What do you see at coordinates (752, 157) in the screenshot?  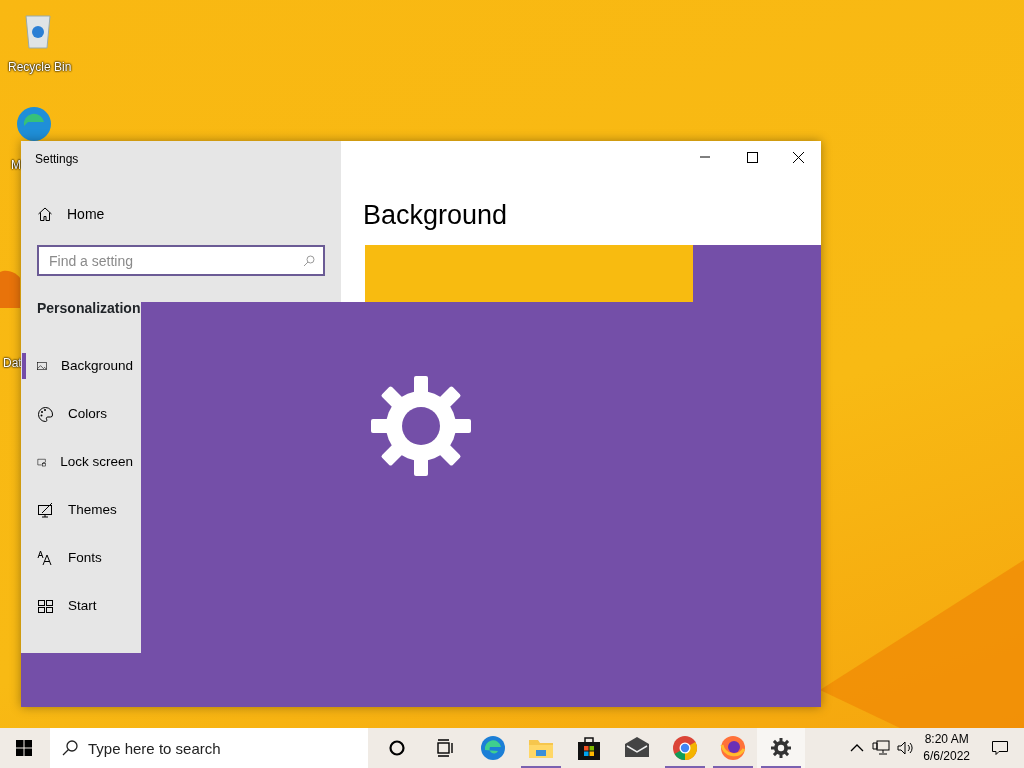 I see `maximize-icon` at bounding box center [752, 157].